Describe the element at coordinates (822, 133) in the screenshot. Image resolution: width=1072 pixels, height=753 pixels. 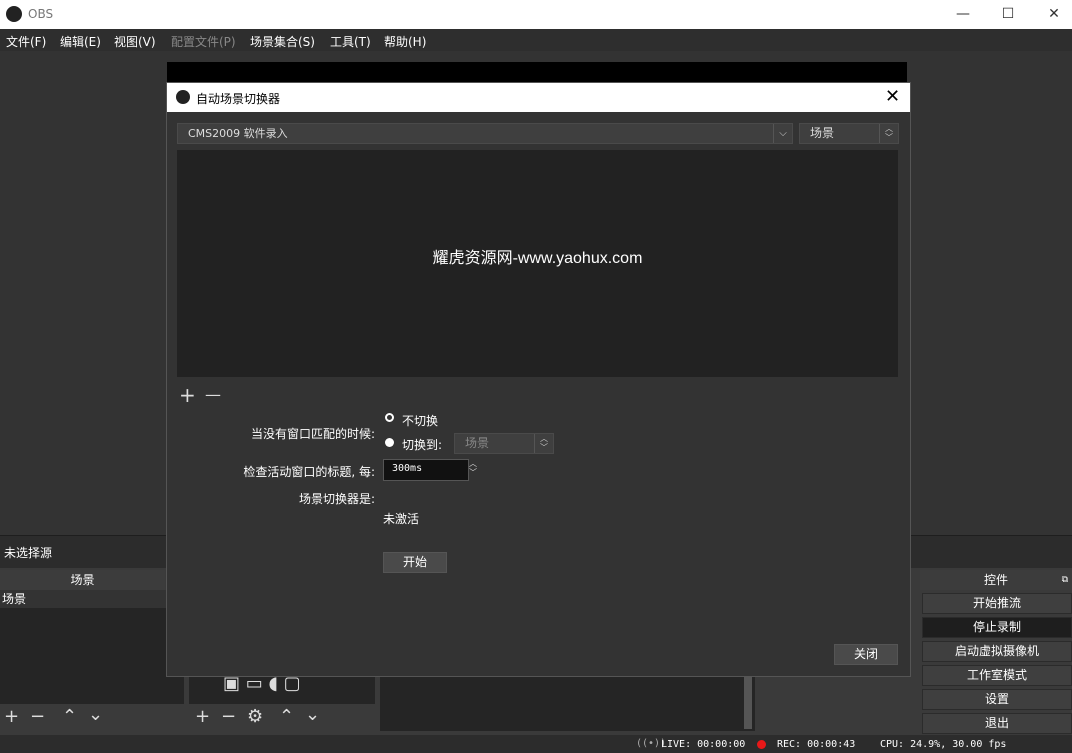
I see `scene-select-value: 场景` at that location.